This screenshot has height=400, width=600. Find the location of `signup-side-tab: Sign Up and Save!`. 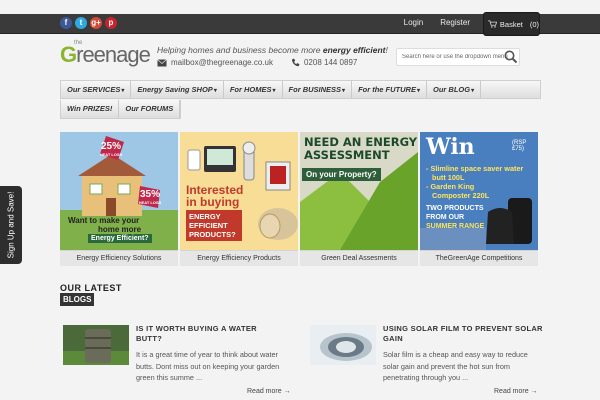

signup-side-tab: Sign Up and Save! is located at coordinates (11, 225).